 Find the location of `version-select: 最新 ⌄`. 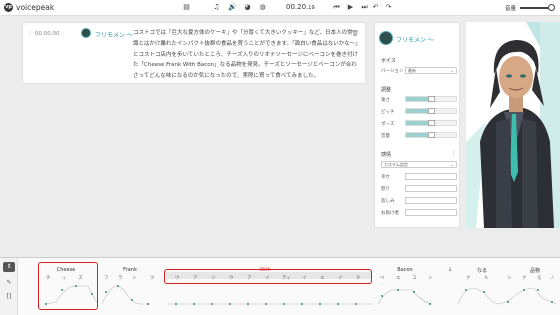

version-select: 最新 ⌄ is located at coordinates (431, 70).